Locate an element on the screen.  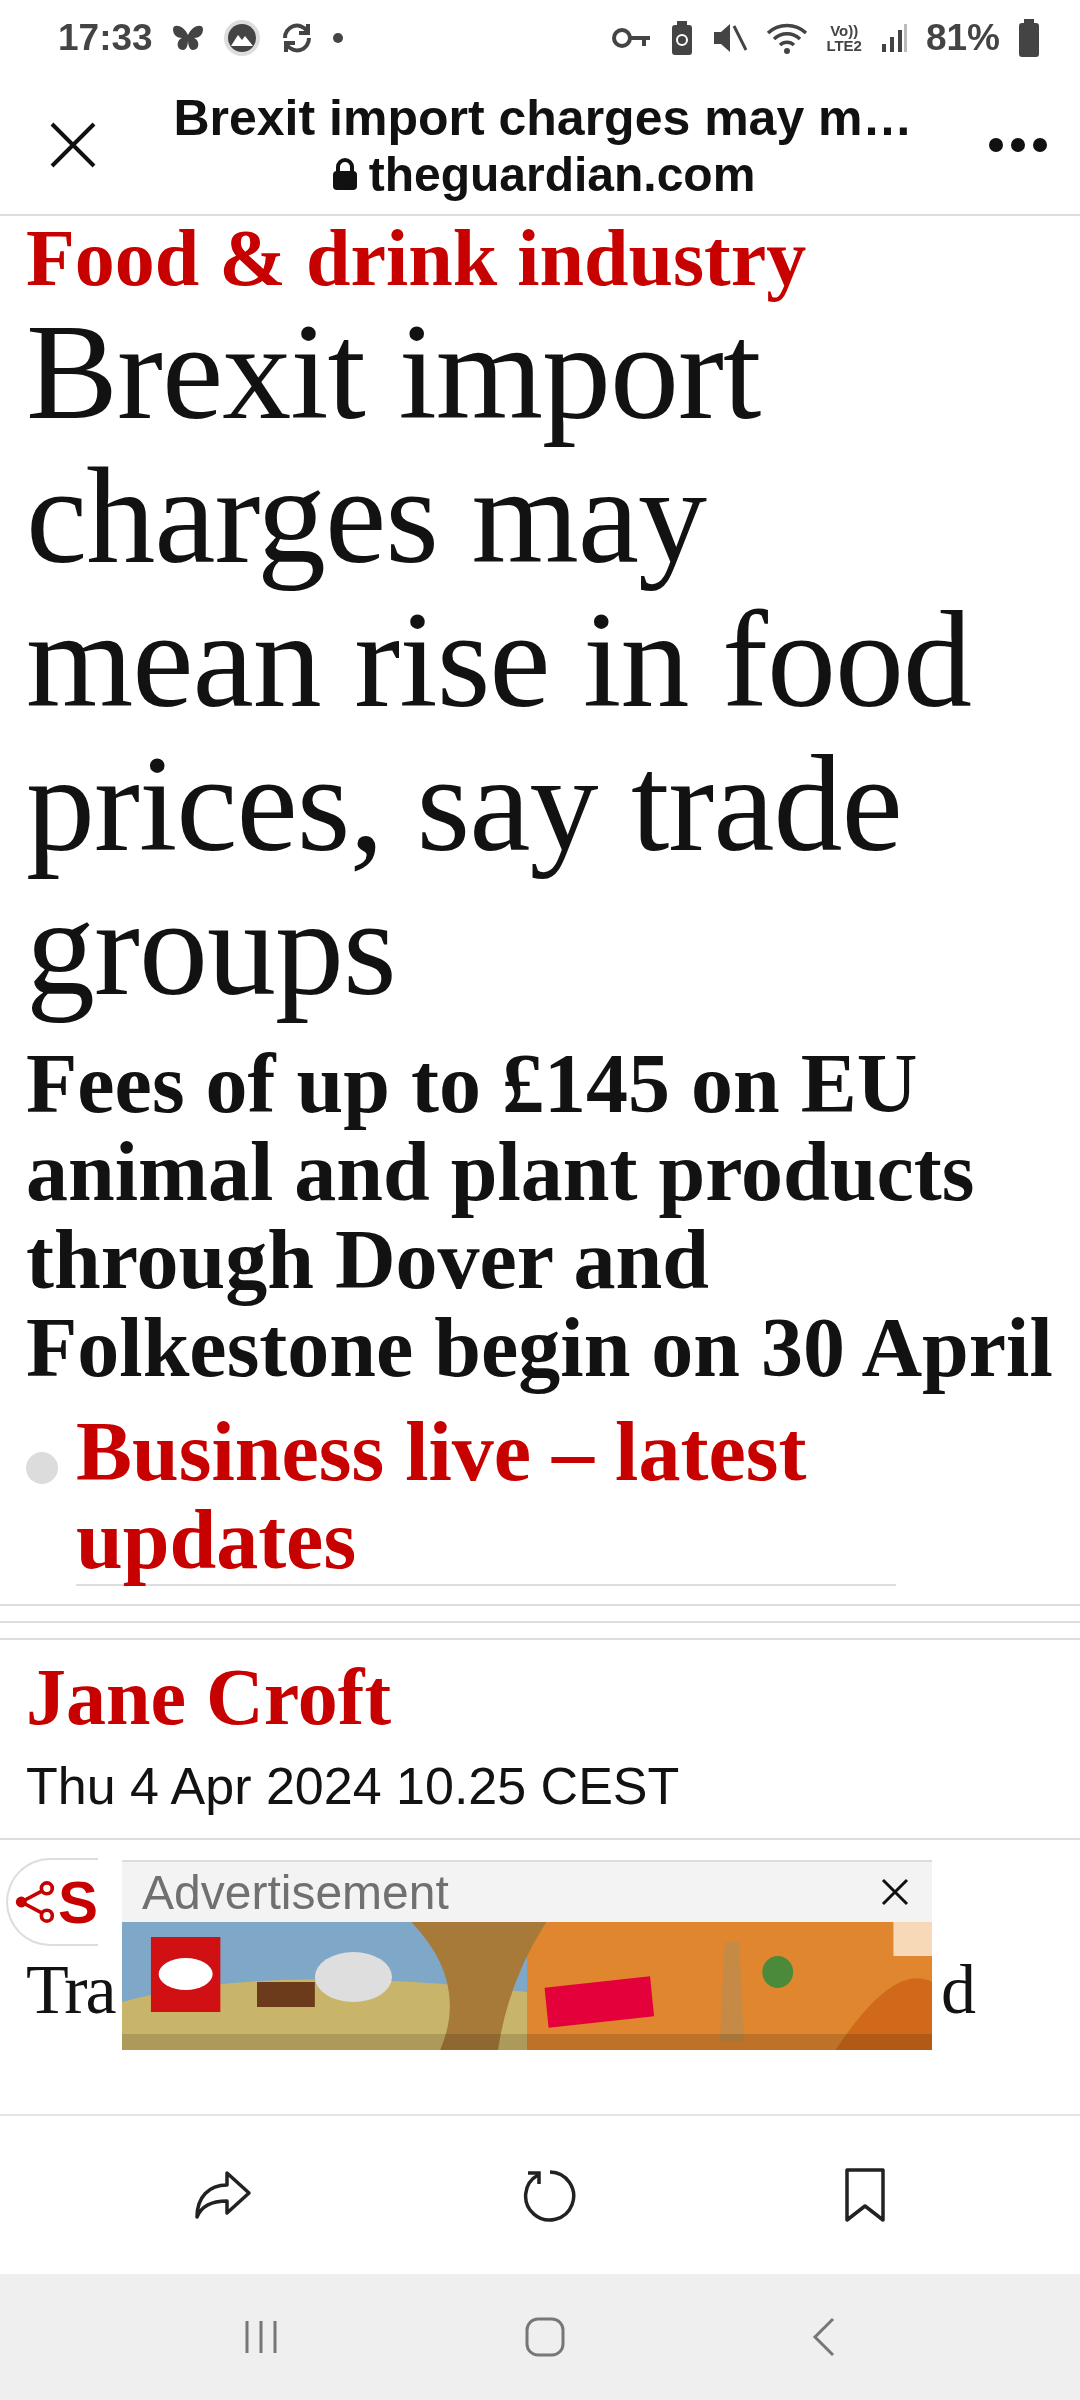
body-text: Tra is located at coordinates (70, 1990).